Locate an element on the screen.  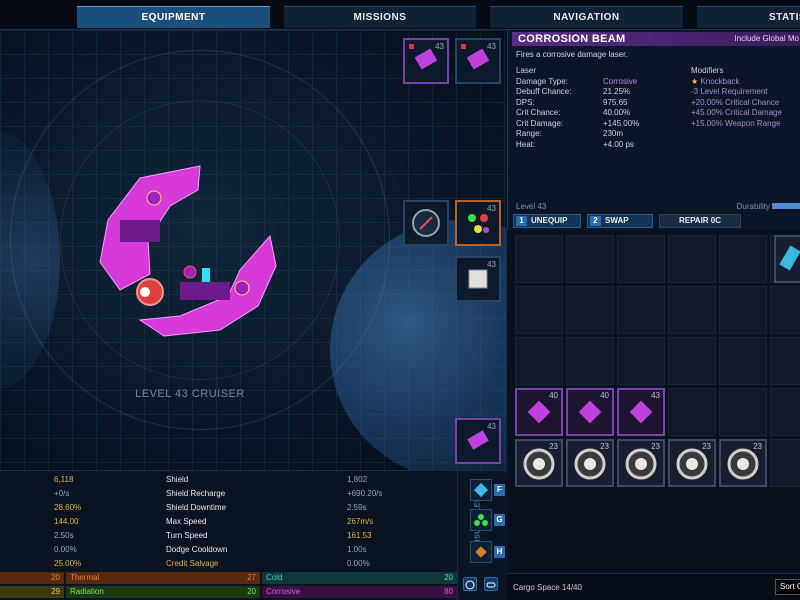
ship-stat-value: 28.60% is located at coordinates (68, 507).